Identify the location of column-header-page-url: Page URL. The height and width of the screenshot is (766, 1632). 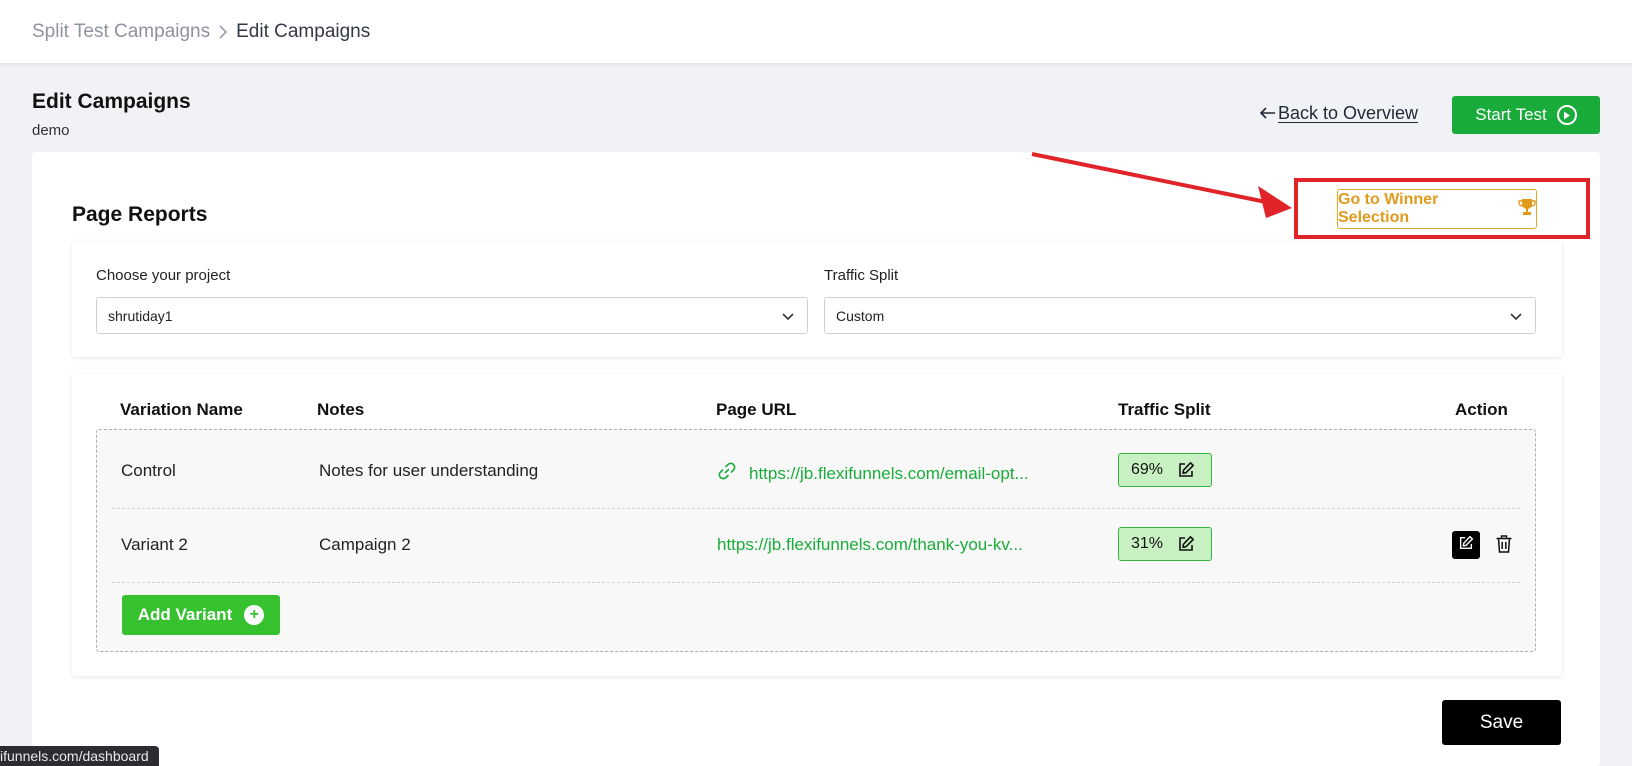
(756, 409).